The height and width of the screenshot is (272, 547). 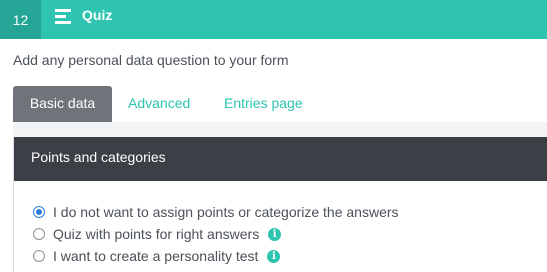 What do you see at coordinates (156, 256) in the screenshot?
I see `option-label: I want to create a personality test` at bounding box center [156, 256].